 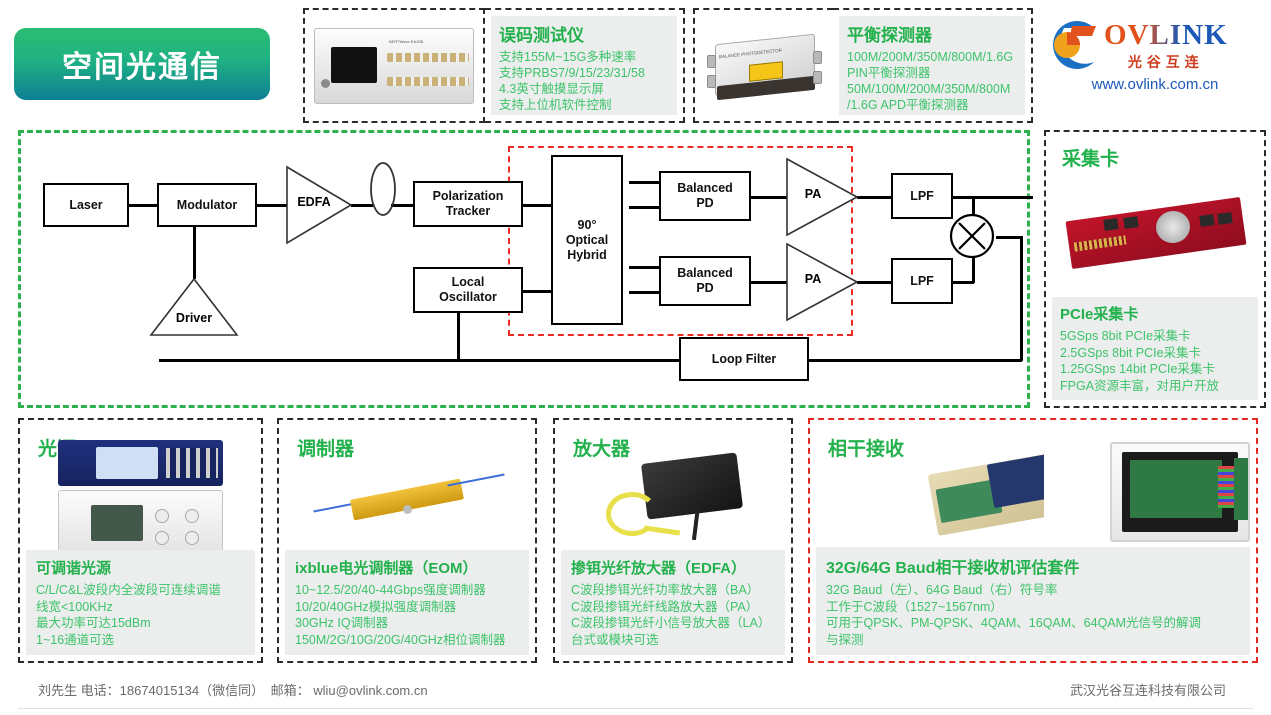 I want to click on block-lpf-bottom-label: LPF, so click(x=922, y=280).